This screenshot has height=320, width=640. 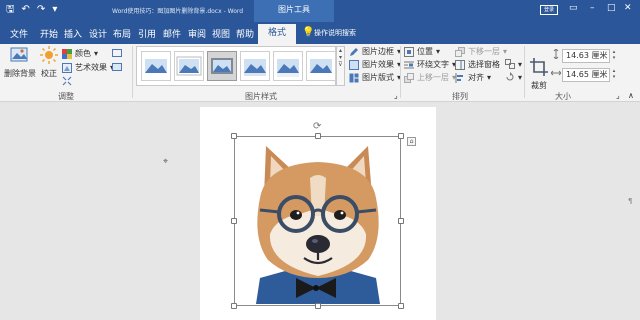 I want to click on picture-layout-icon, so click(x=354, y=77).